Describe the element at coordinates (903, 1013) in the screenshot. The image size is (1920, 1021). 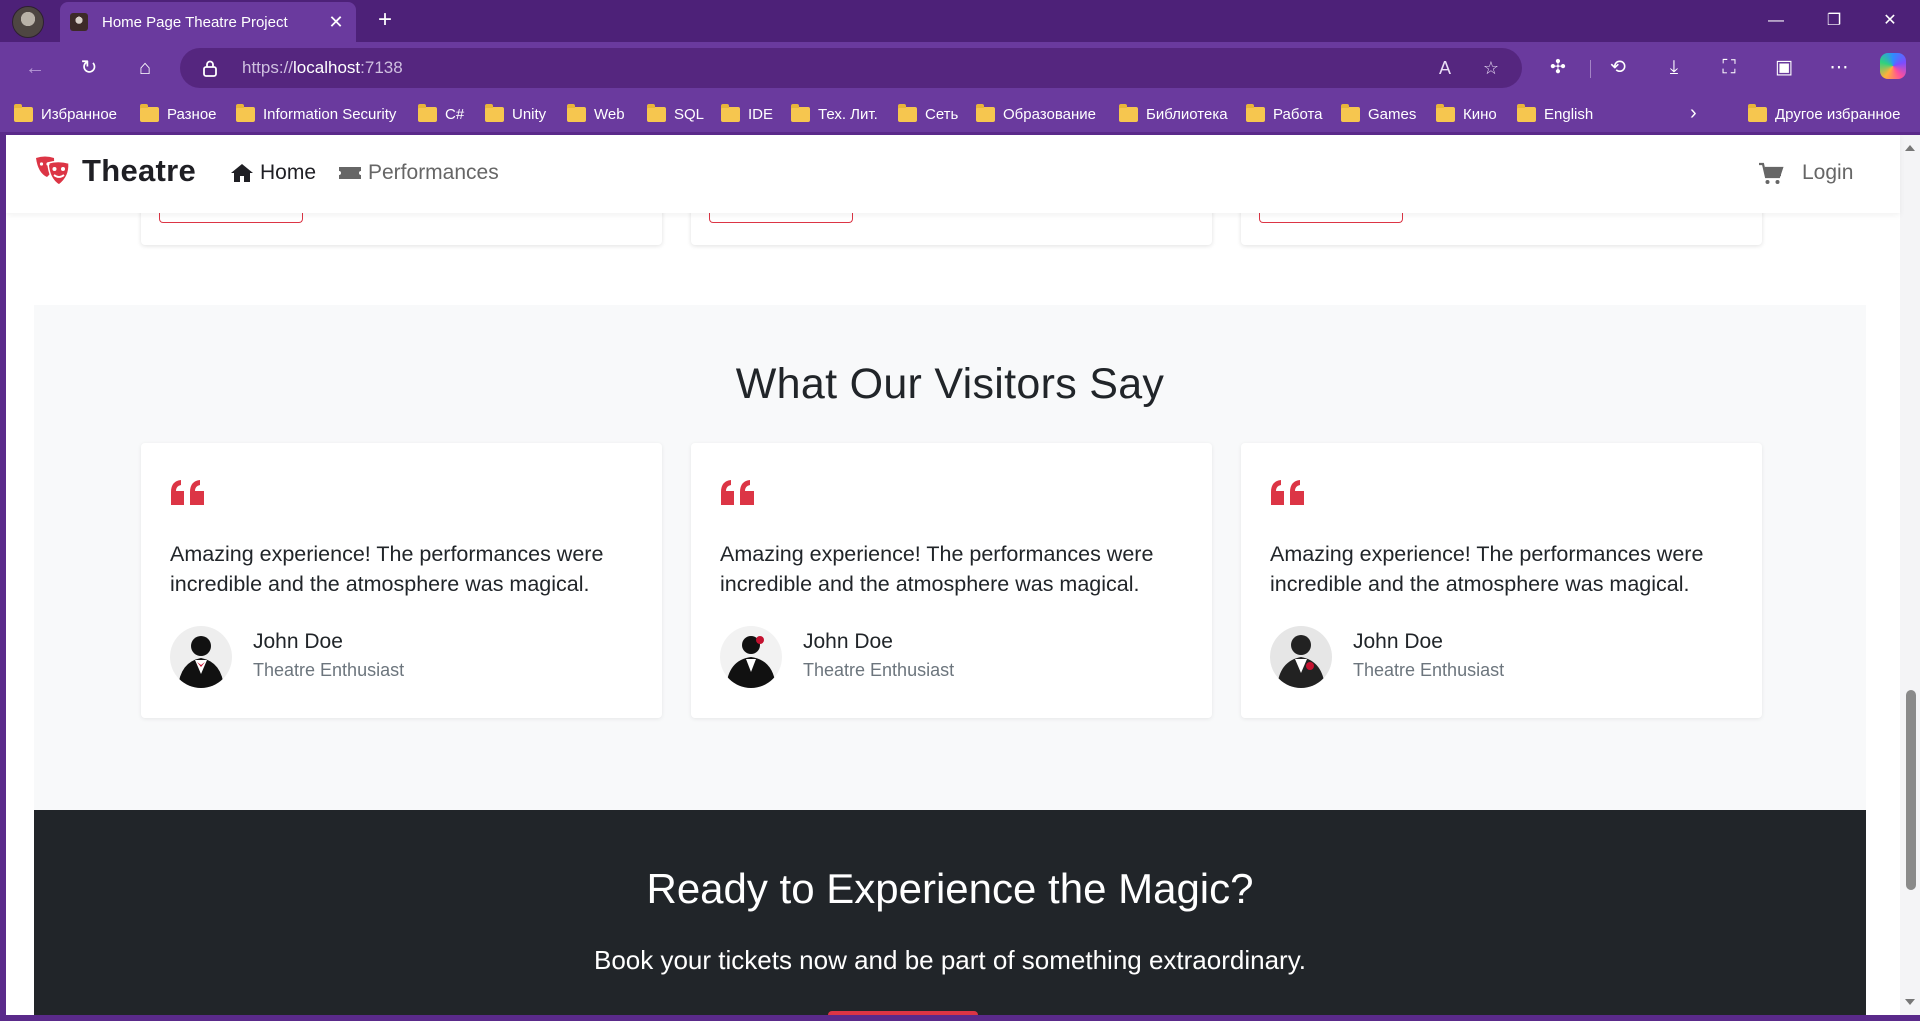
I see `book-tickets-button` at that location.